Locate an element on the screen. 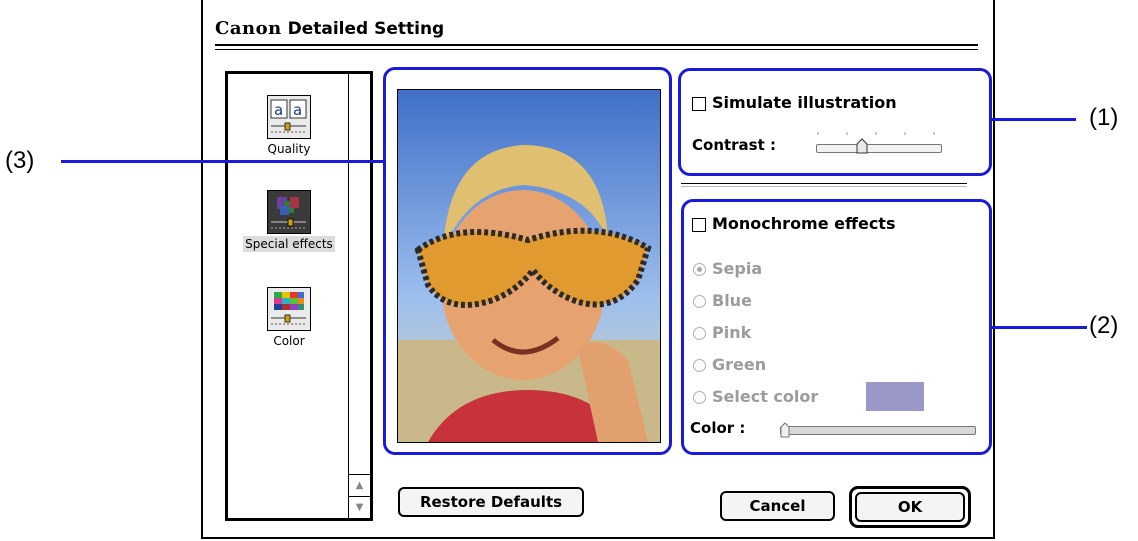  color-label: Color : is located at coordinates (718, 428).